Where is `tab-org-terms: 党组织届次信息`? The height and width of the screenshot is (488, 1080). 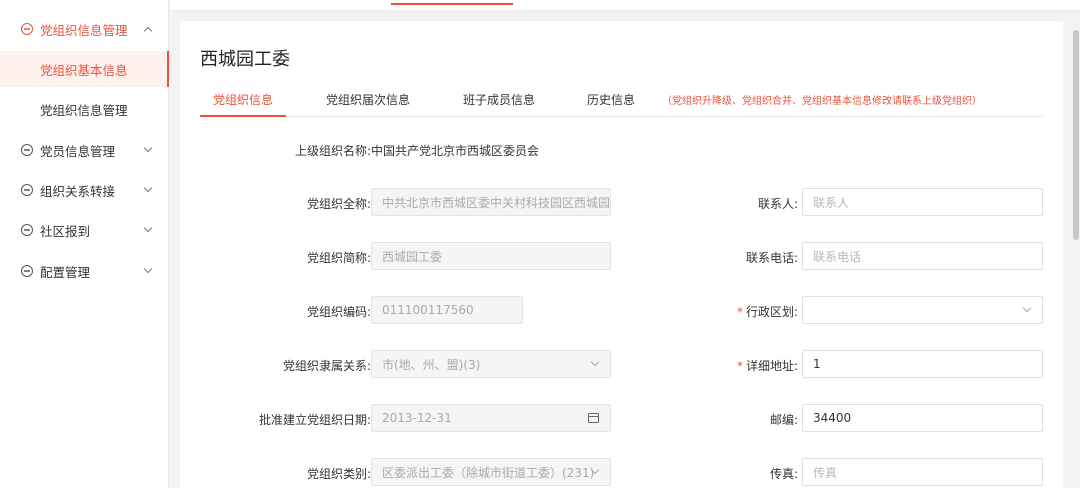
tab-org-terms: 党组织届次信息 is located at coordinates (368, 104).